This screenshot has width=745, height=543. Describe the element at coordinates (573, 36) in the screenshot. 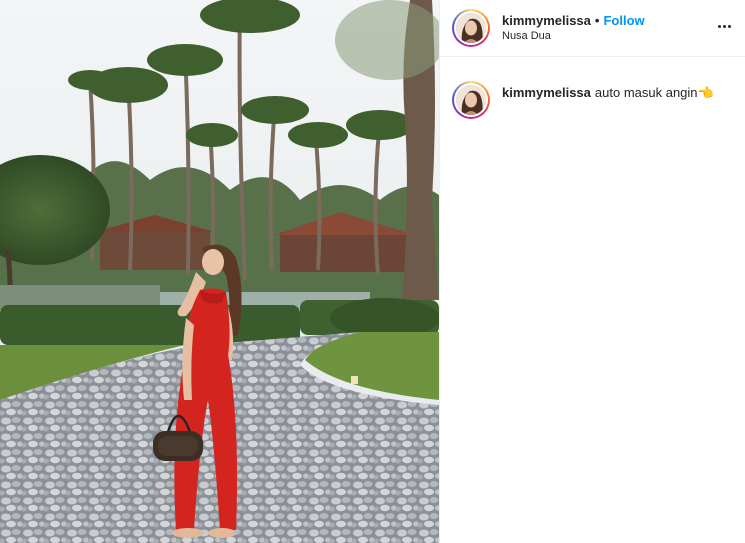

I see `location-link: Nusa Dua` at that location.